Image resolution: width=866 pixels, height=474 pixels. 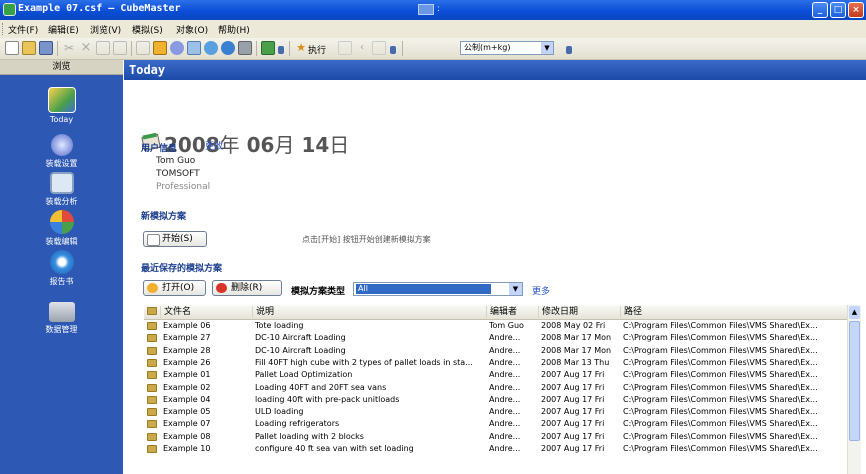 I want to click on sidebar-item-load-setup: 装载设置, so click(x=61, y=151).